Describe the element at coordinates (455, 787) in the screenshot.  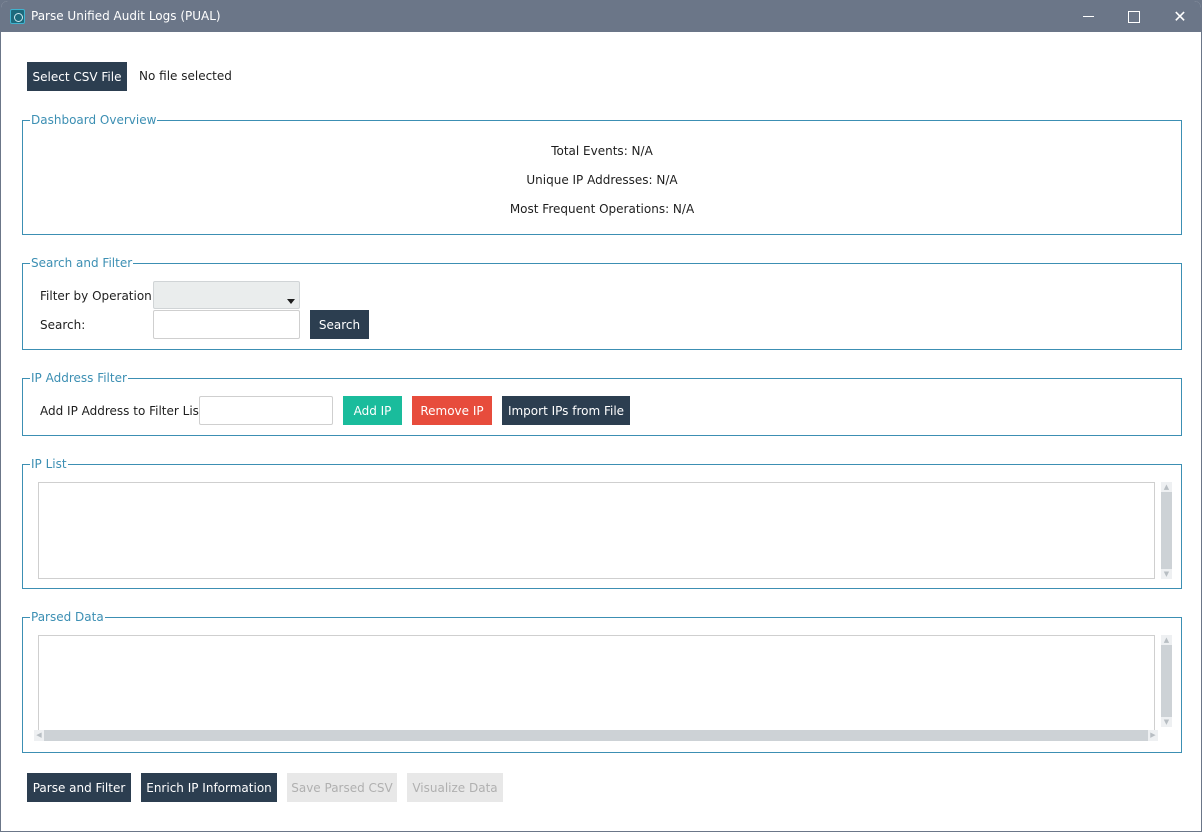
I see `visualize-data-button: Visualize Data` at that location.